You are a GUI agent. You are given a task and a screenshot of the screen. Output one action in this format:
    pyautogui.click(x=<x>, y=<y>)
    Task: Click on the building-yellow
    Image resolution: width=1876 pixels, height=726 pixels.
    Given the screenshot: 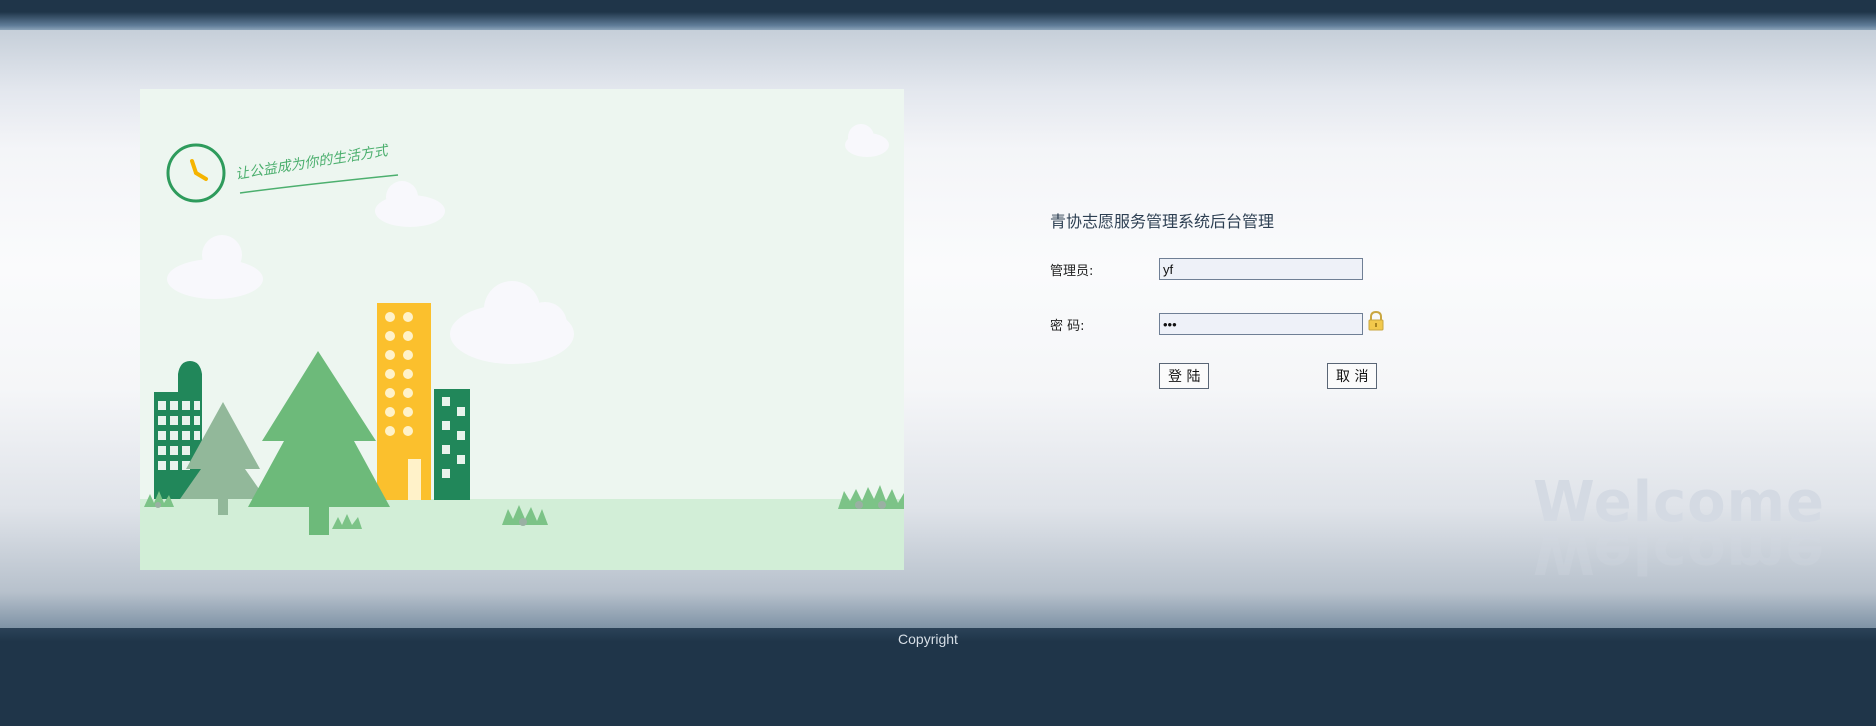 What is the action you would take?
    pyautogui.click(x=404, y=401)
    